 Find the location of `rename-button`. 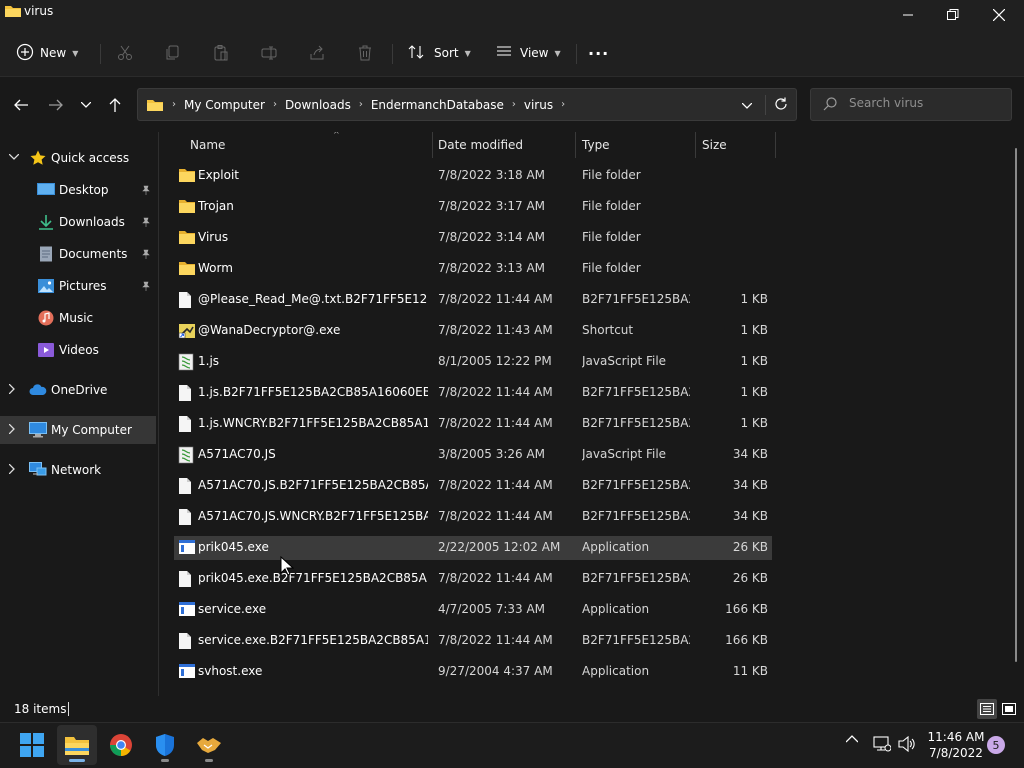

rename-button is located at coordinates (269, 53).